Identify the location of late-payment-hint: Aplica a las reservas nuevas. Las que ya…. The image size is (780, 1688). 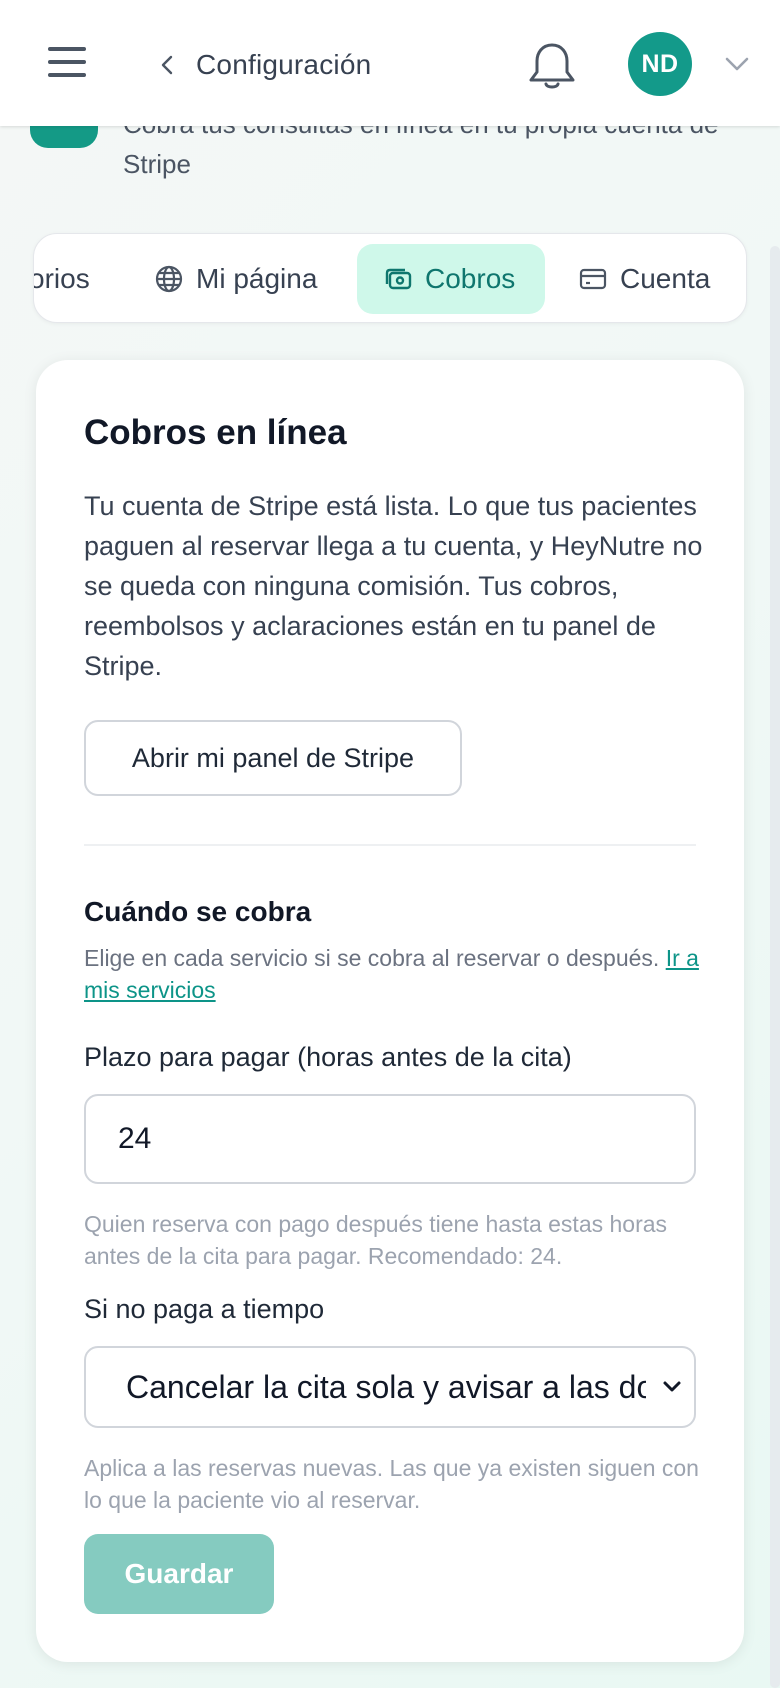
(391, 1484).